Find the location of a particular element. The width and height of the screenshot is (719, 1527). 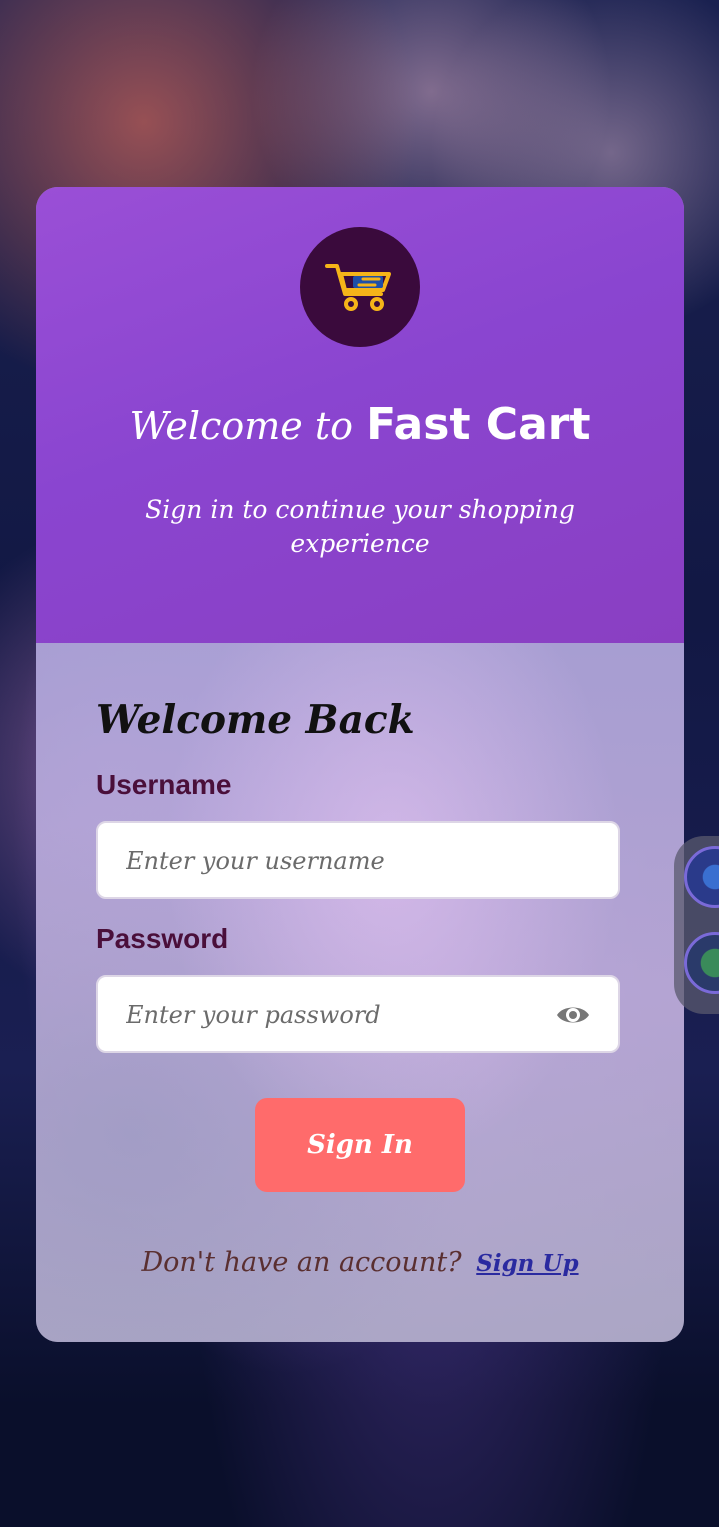

sign-in-button: Sign In is located at coordinates (360, 1145).